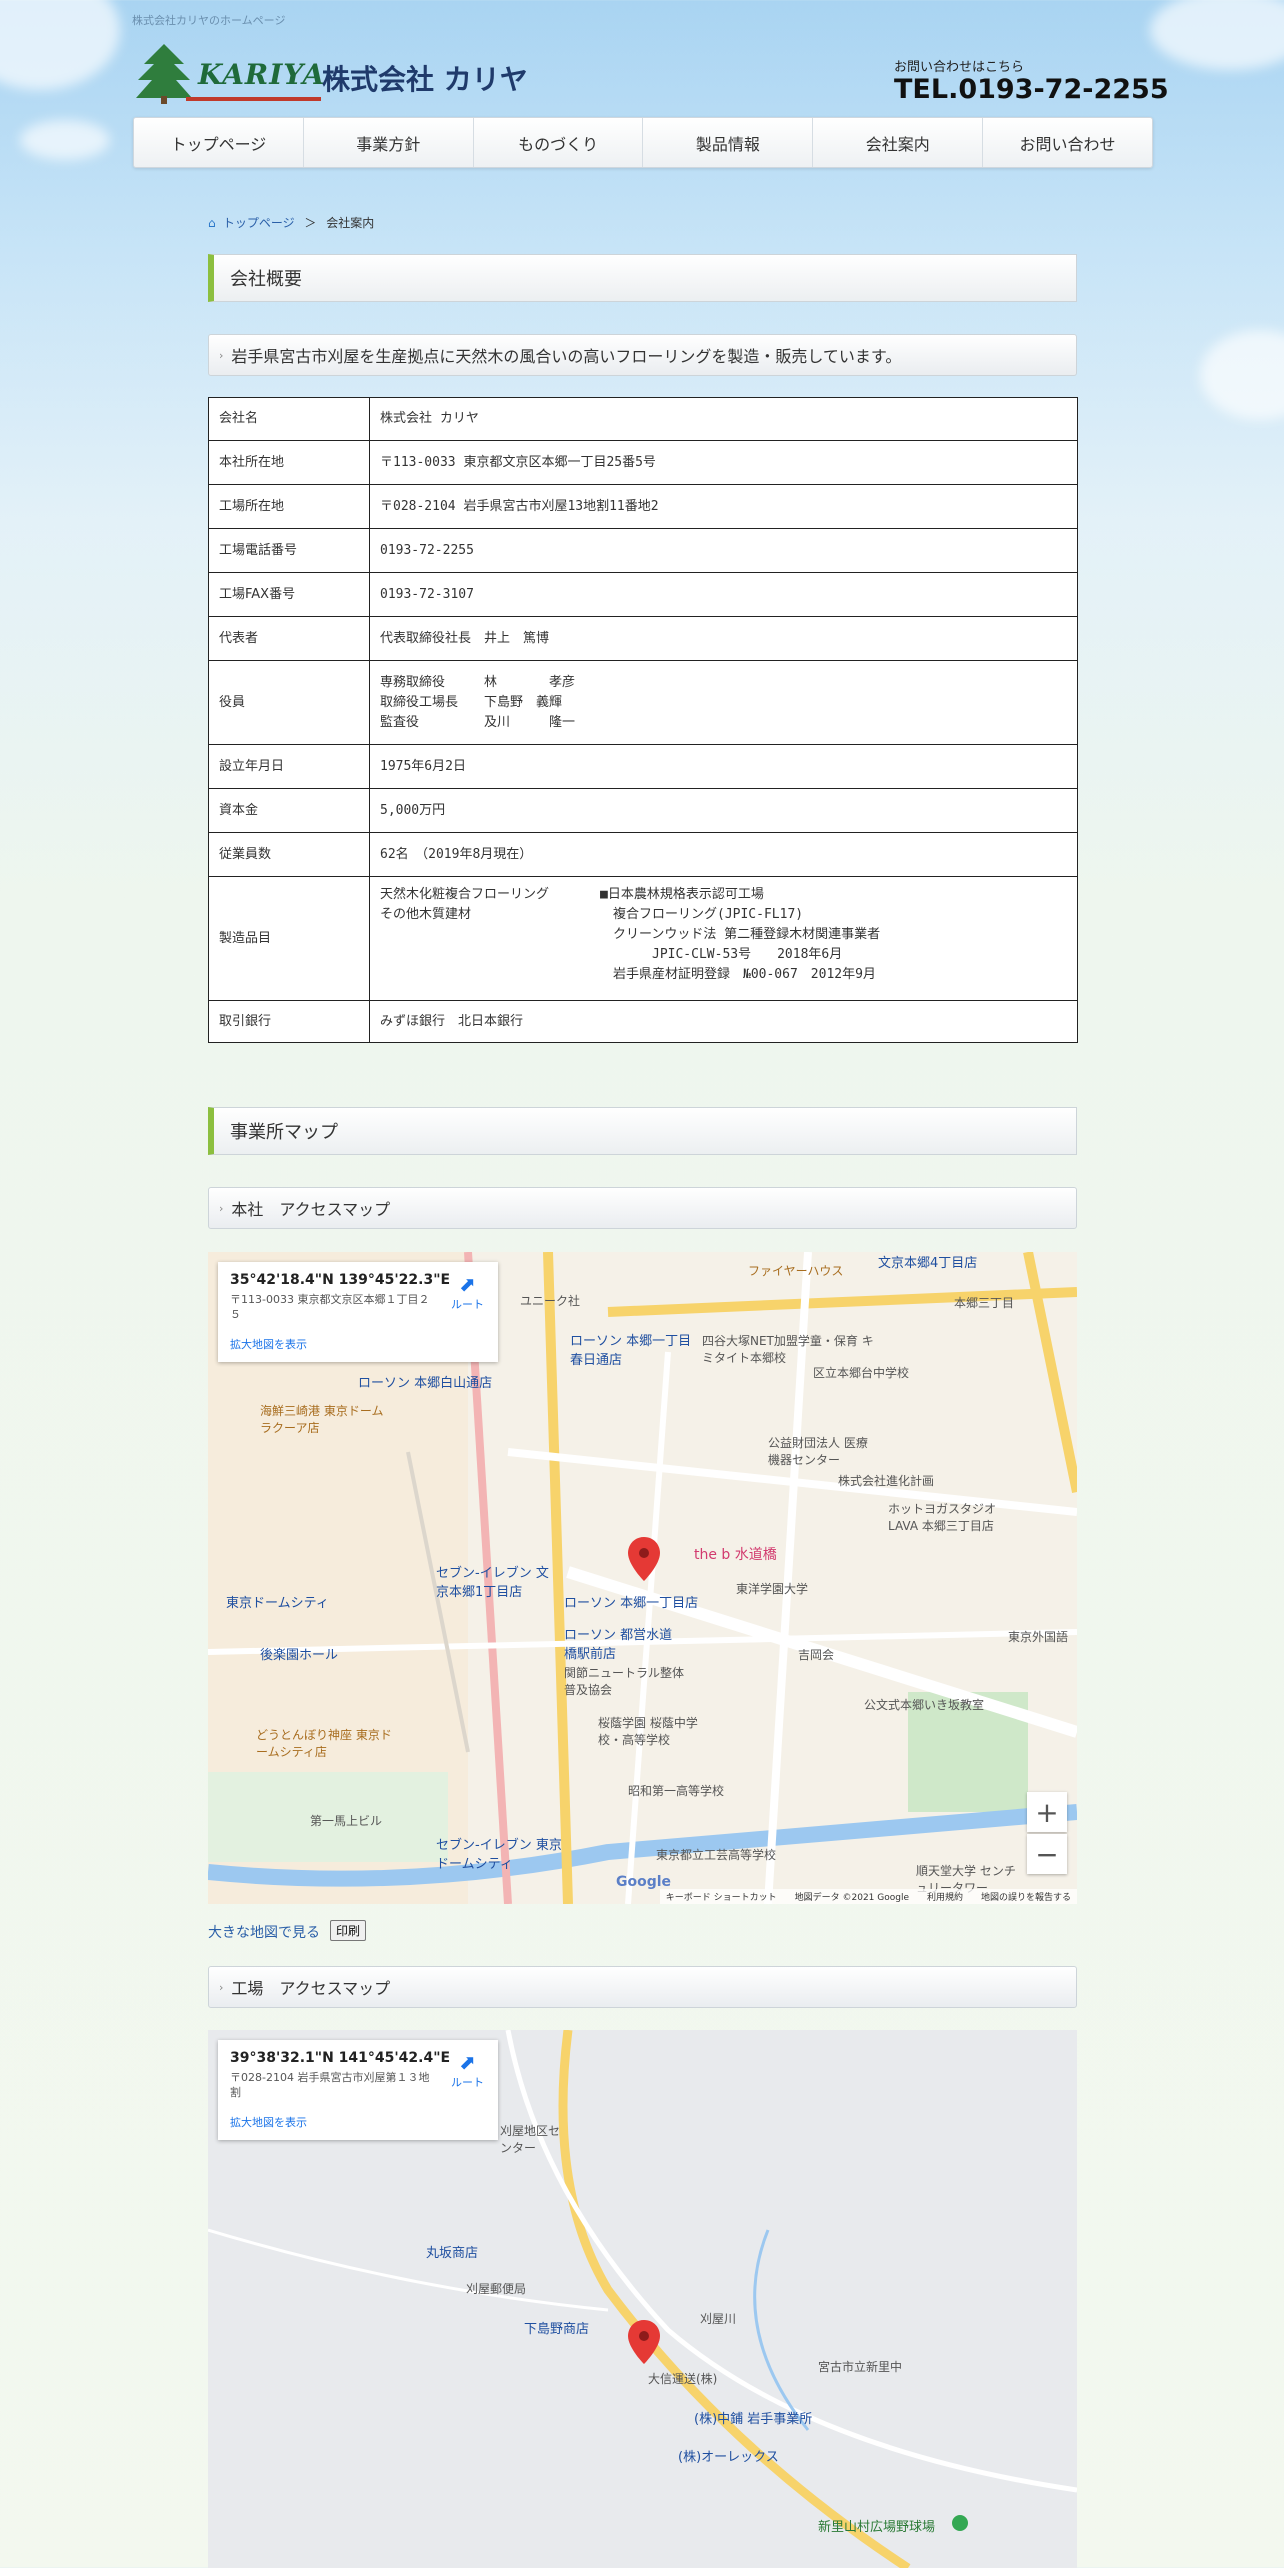 Image resolution: width=1284 pixels, height=2568 pixels. I want to click on logo-japanese: 株式会社 カリヤ, so click(425, 79).